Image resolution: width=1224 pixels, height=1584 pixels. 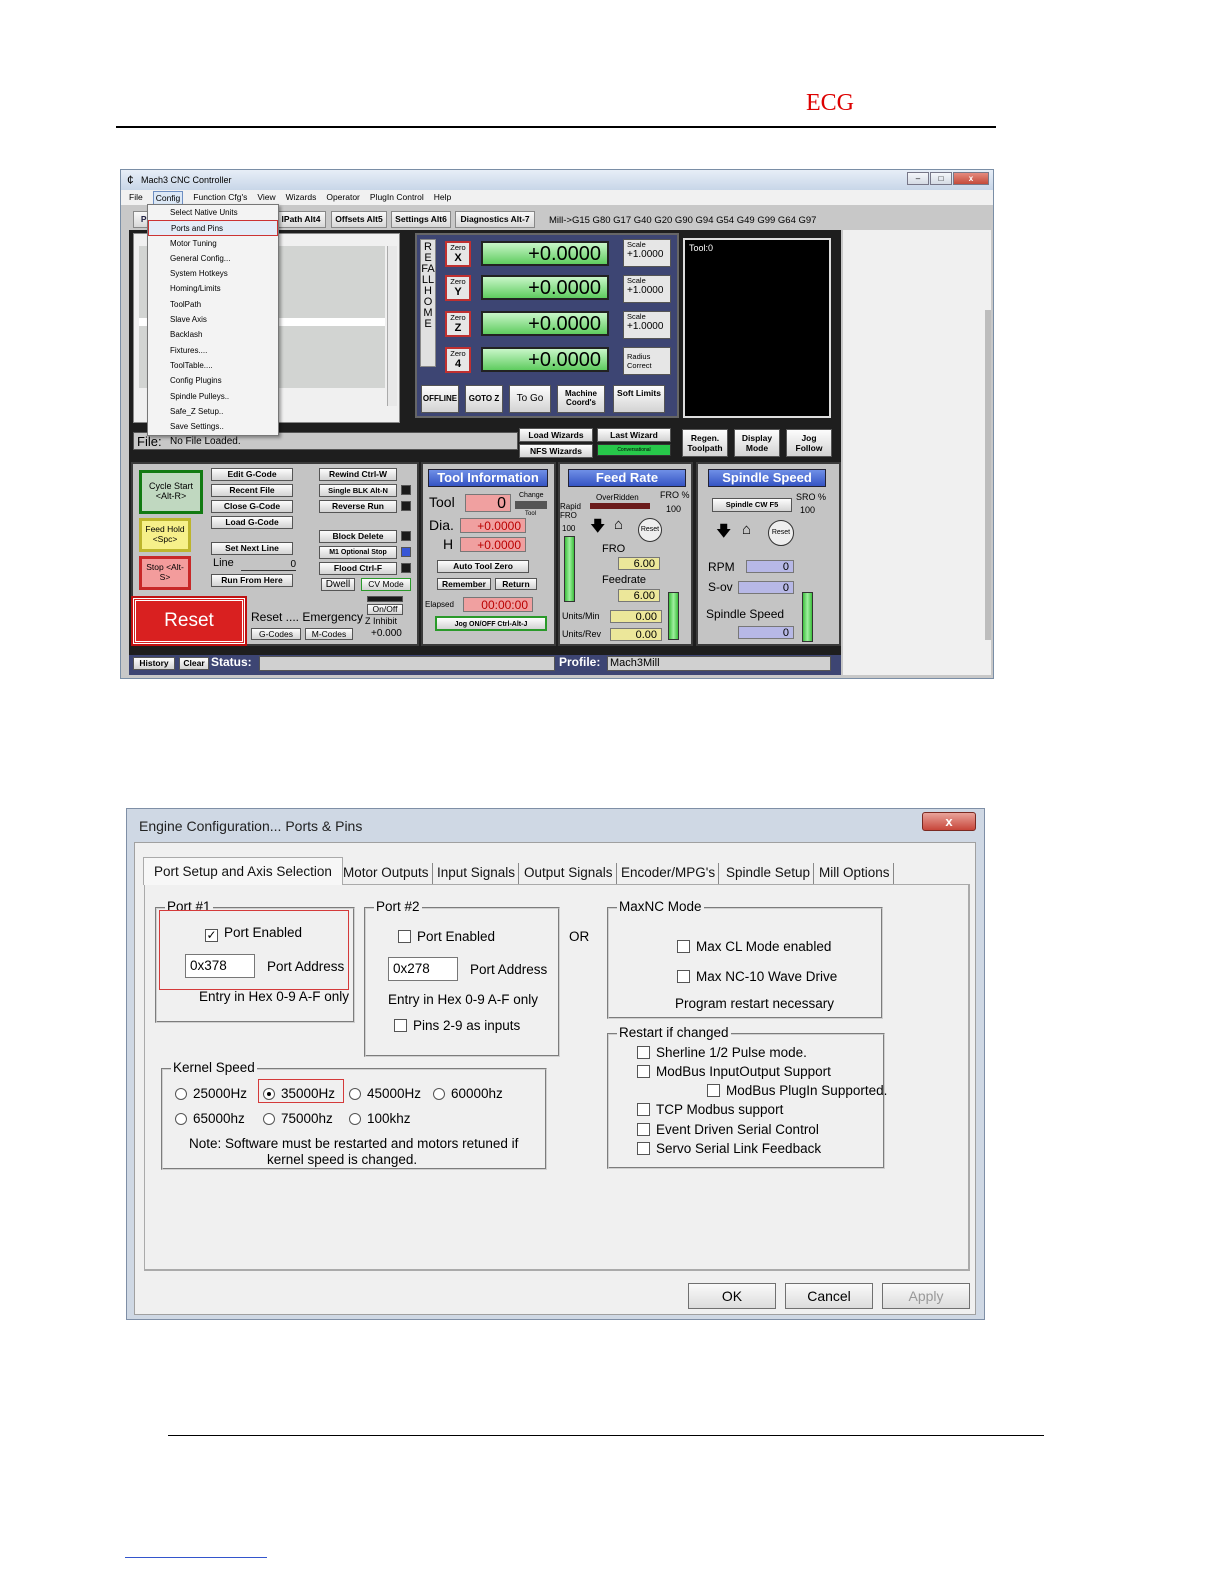 I want to click on h-value: +0.0000, so click(x=493, y=544).